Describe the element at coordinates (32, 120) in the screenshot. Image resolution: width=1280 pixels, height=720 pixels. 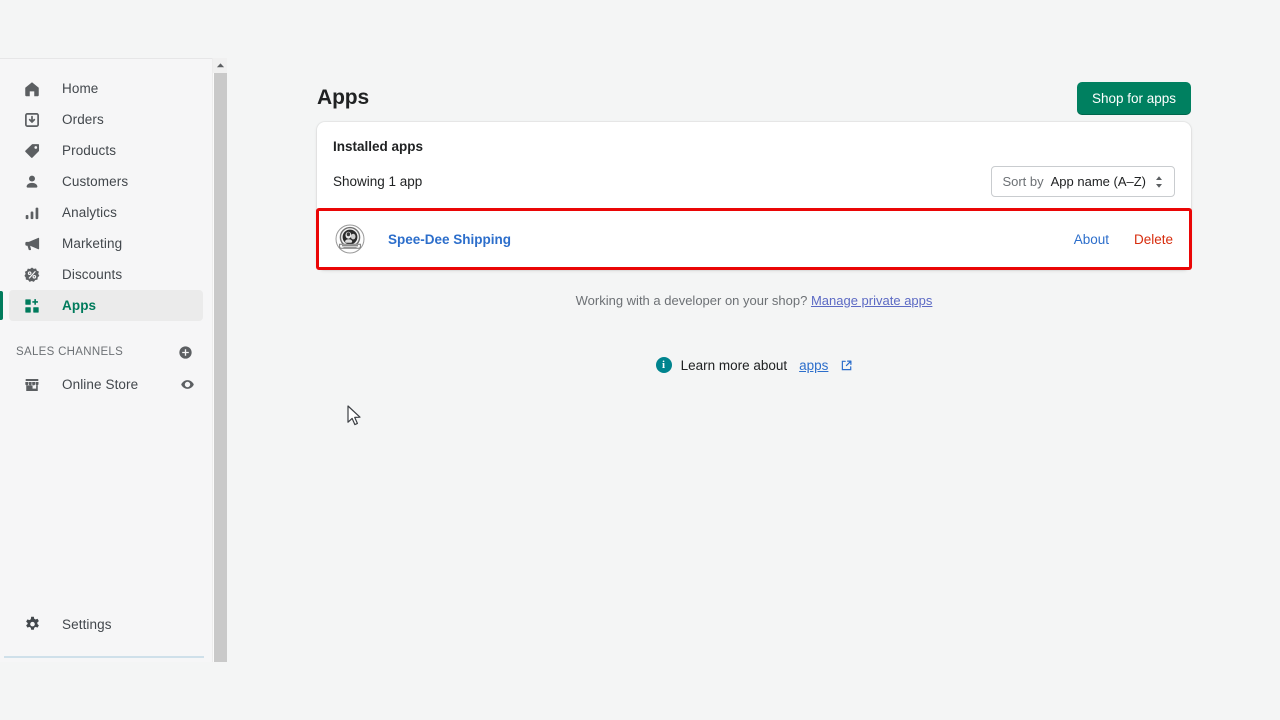
I see `orders-icon` at that location.